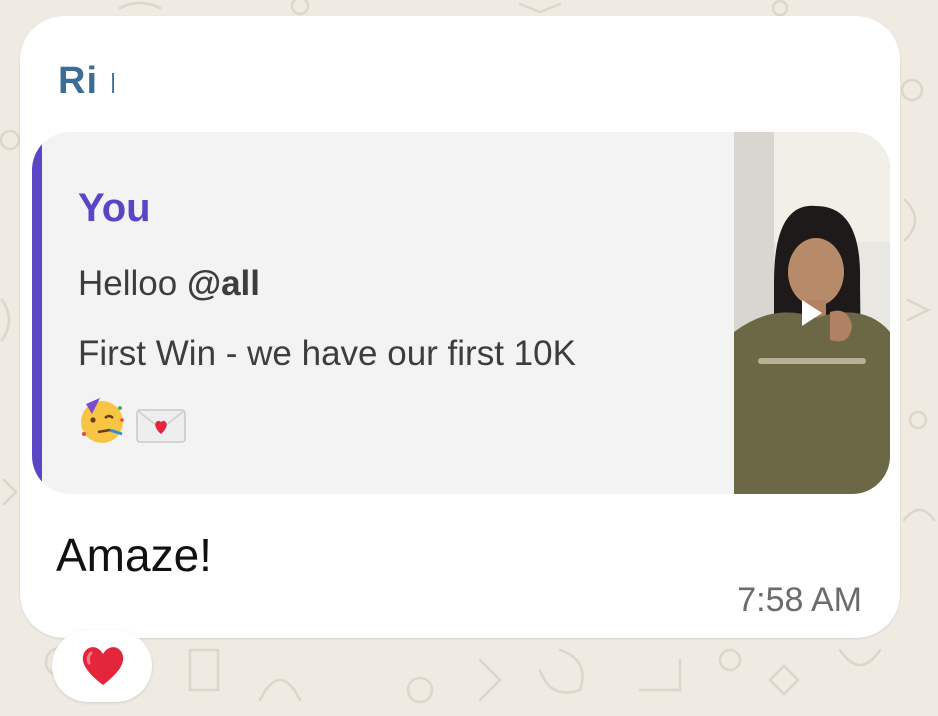 The image size is (938, 716). I want to click on love-letter-icon, so click(161, 426).